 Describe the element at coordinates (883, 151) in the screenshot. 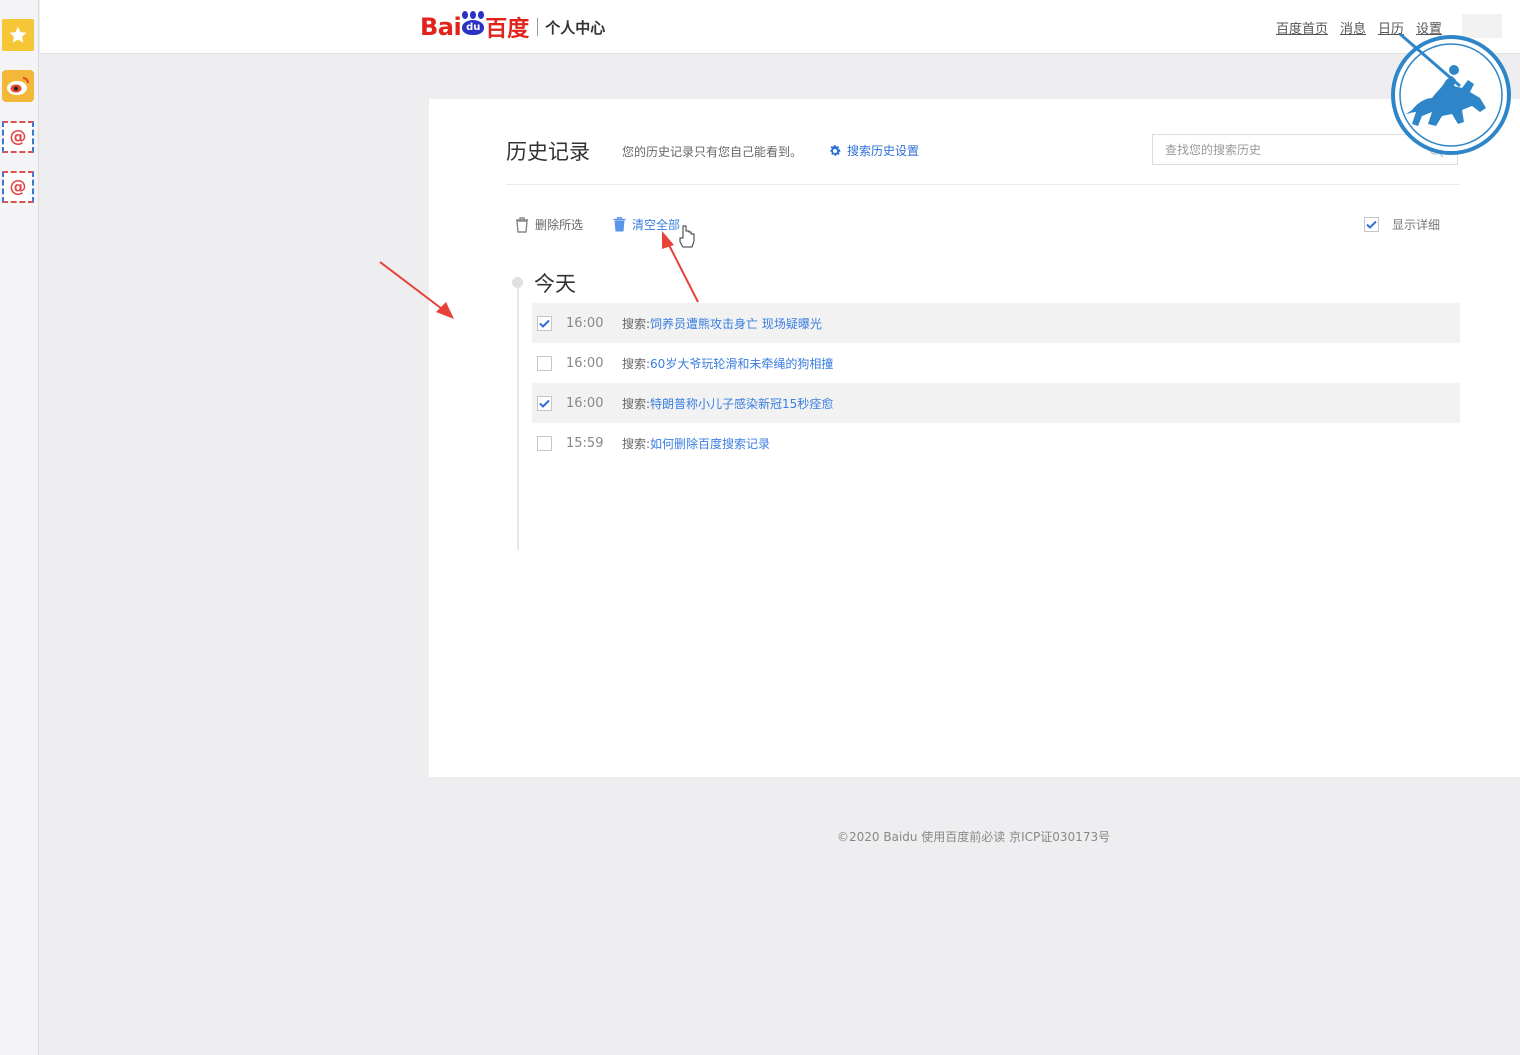

I see `settings-link-label: 搜索历史设置` at that location.